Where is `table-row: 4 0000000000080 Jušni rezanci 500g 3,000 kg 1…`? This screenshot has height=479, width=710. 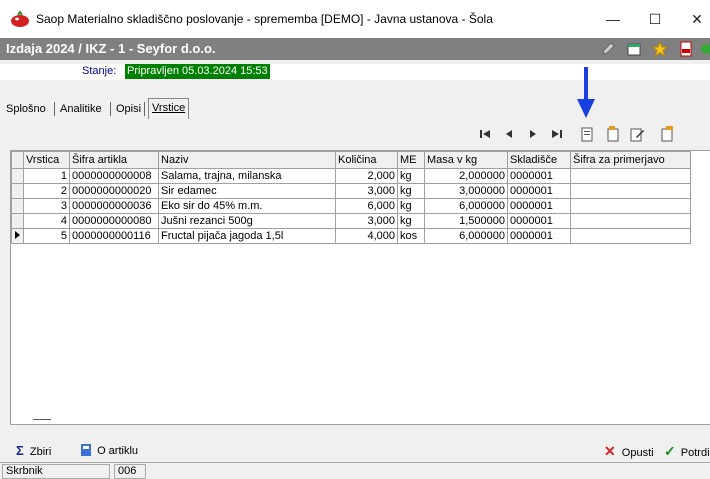 table-row: 4 0000000000080 Jušni rezanci 500g 3,000 kg 1… is located at coordinates (351, 221).